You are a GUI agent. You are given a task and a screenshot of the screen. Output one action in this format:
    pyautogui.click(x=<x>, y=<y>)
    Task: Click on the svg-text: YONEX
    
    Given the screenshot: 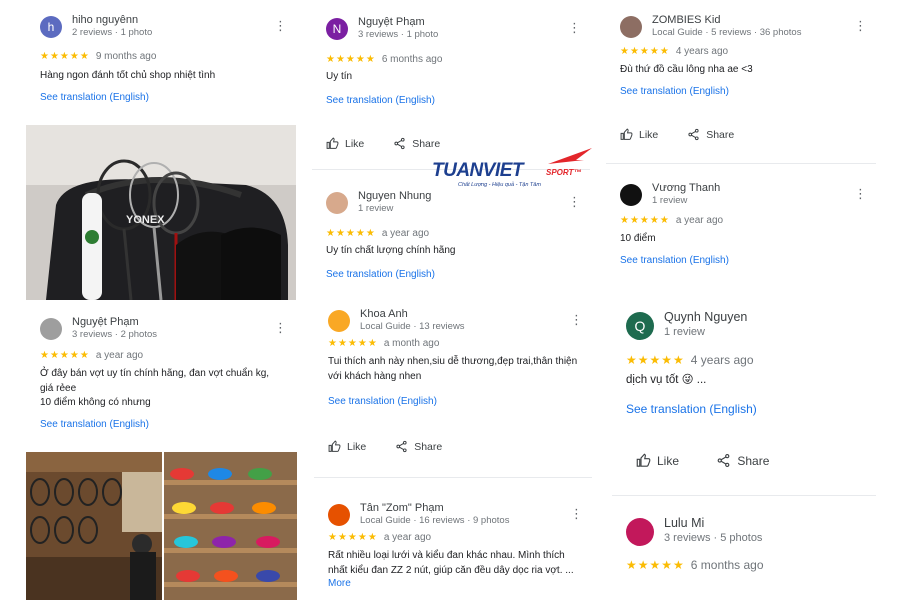 What is the action you would take?
    pyautogui.click(x=145, y=220)
    